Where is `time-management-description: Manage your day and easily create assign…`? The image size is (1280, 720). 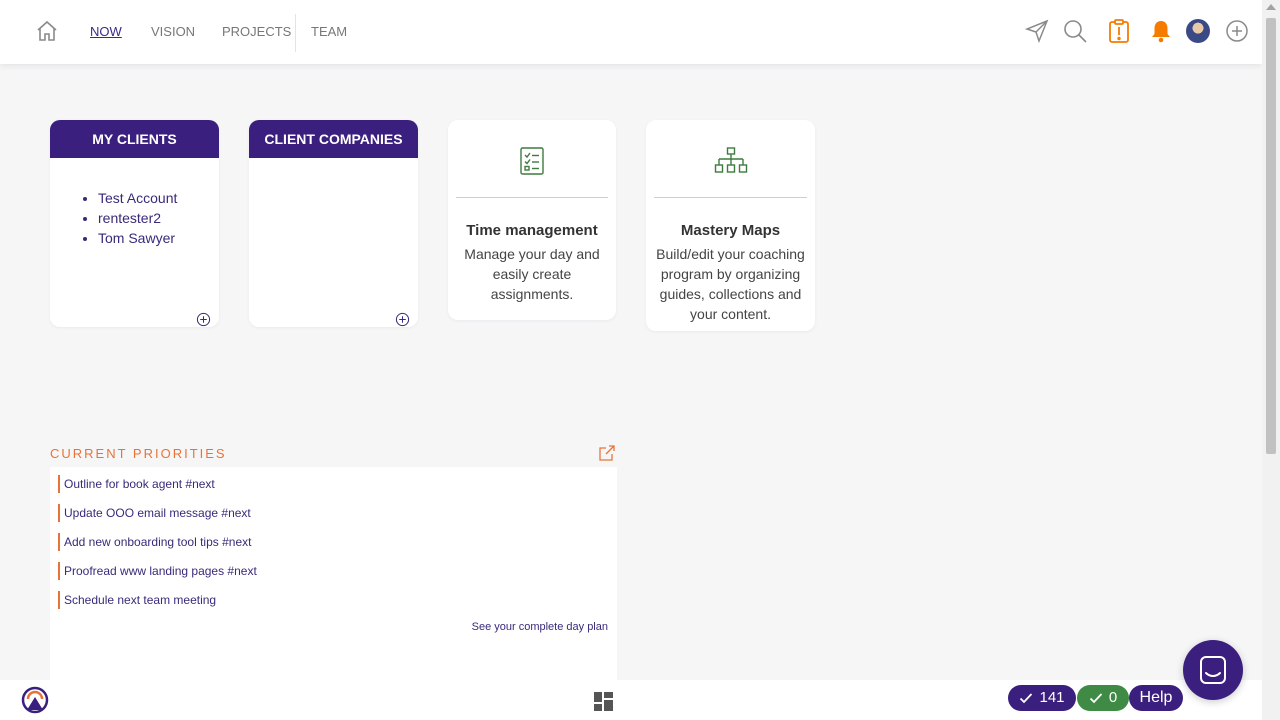
time-management-description: Manage your day and easily create assign… is located at coordinates (532, 274).